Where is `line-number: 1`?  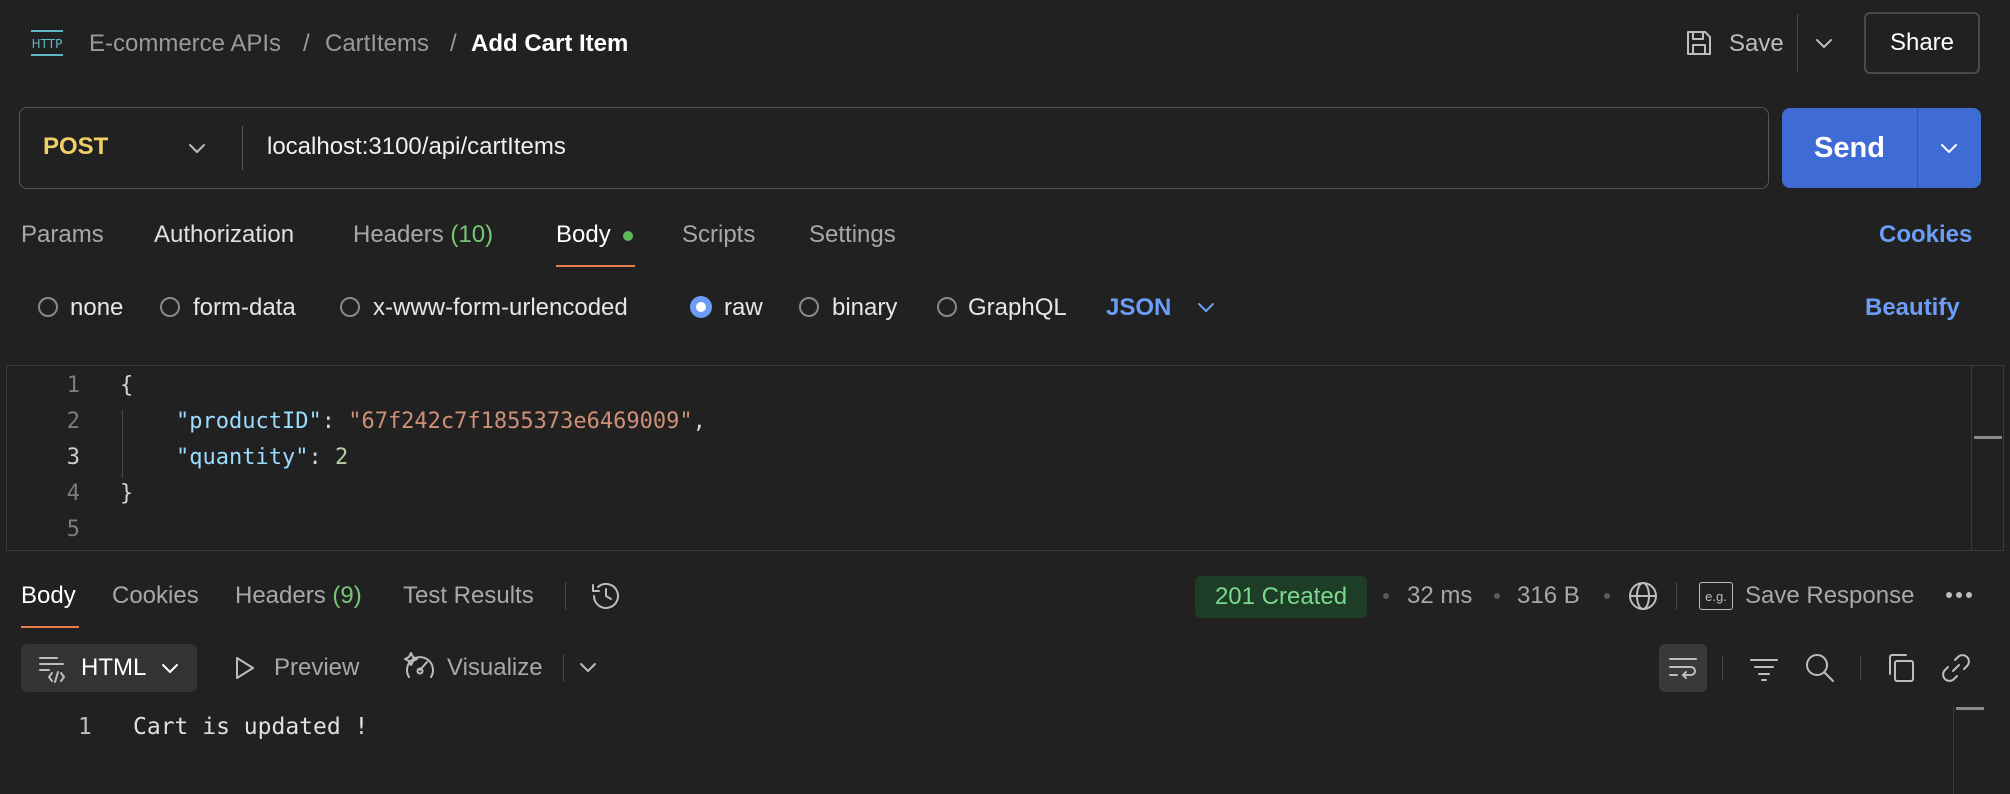
line-number: 1 is located at coordinates (73, 385).